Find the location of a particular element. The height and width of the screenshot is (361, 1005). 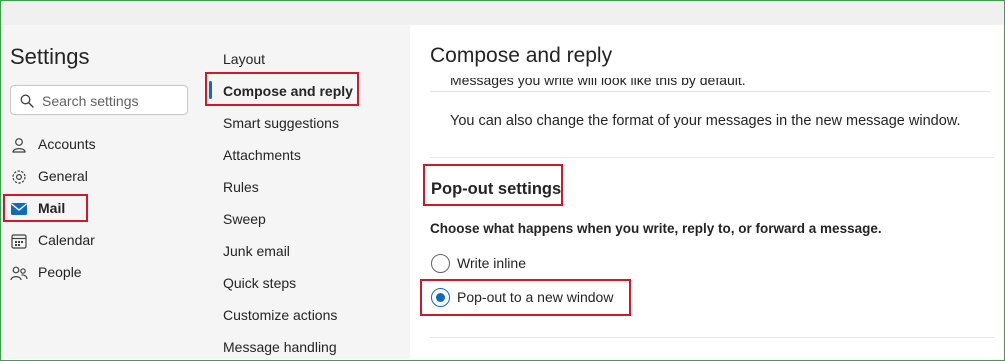

search-placeholder: Search settings is located at coordinates (90, 101).